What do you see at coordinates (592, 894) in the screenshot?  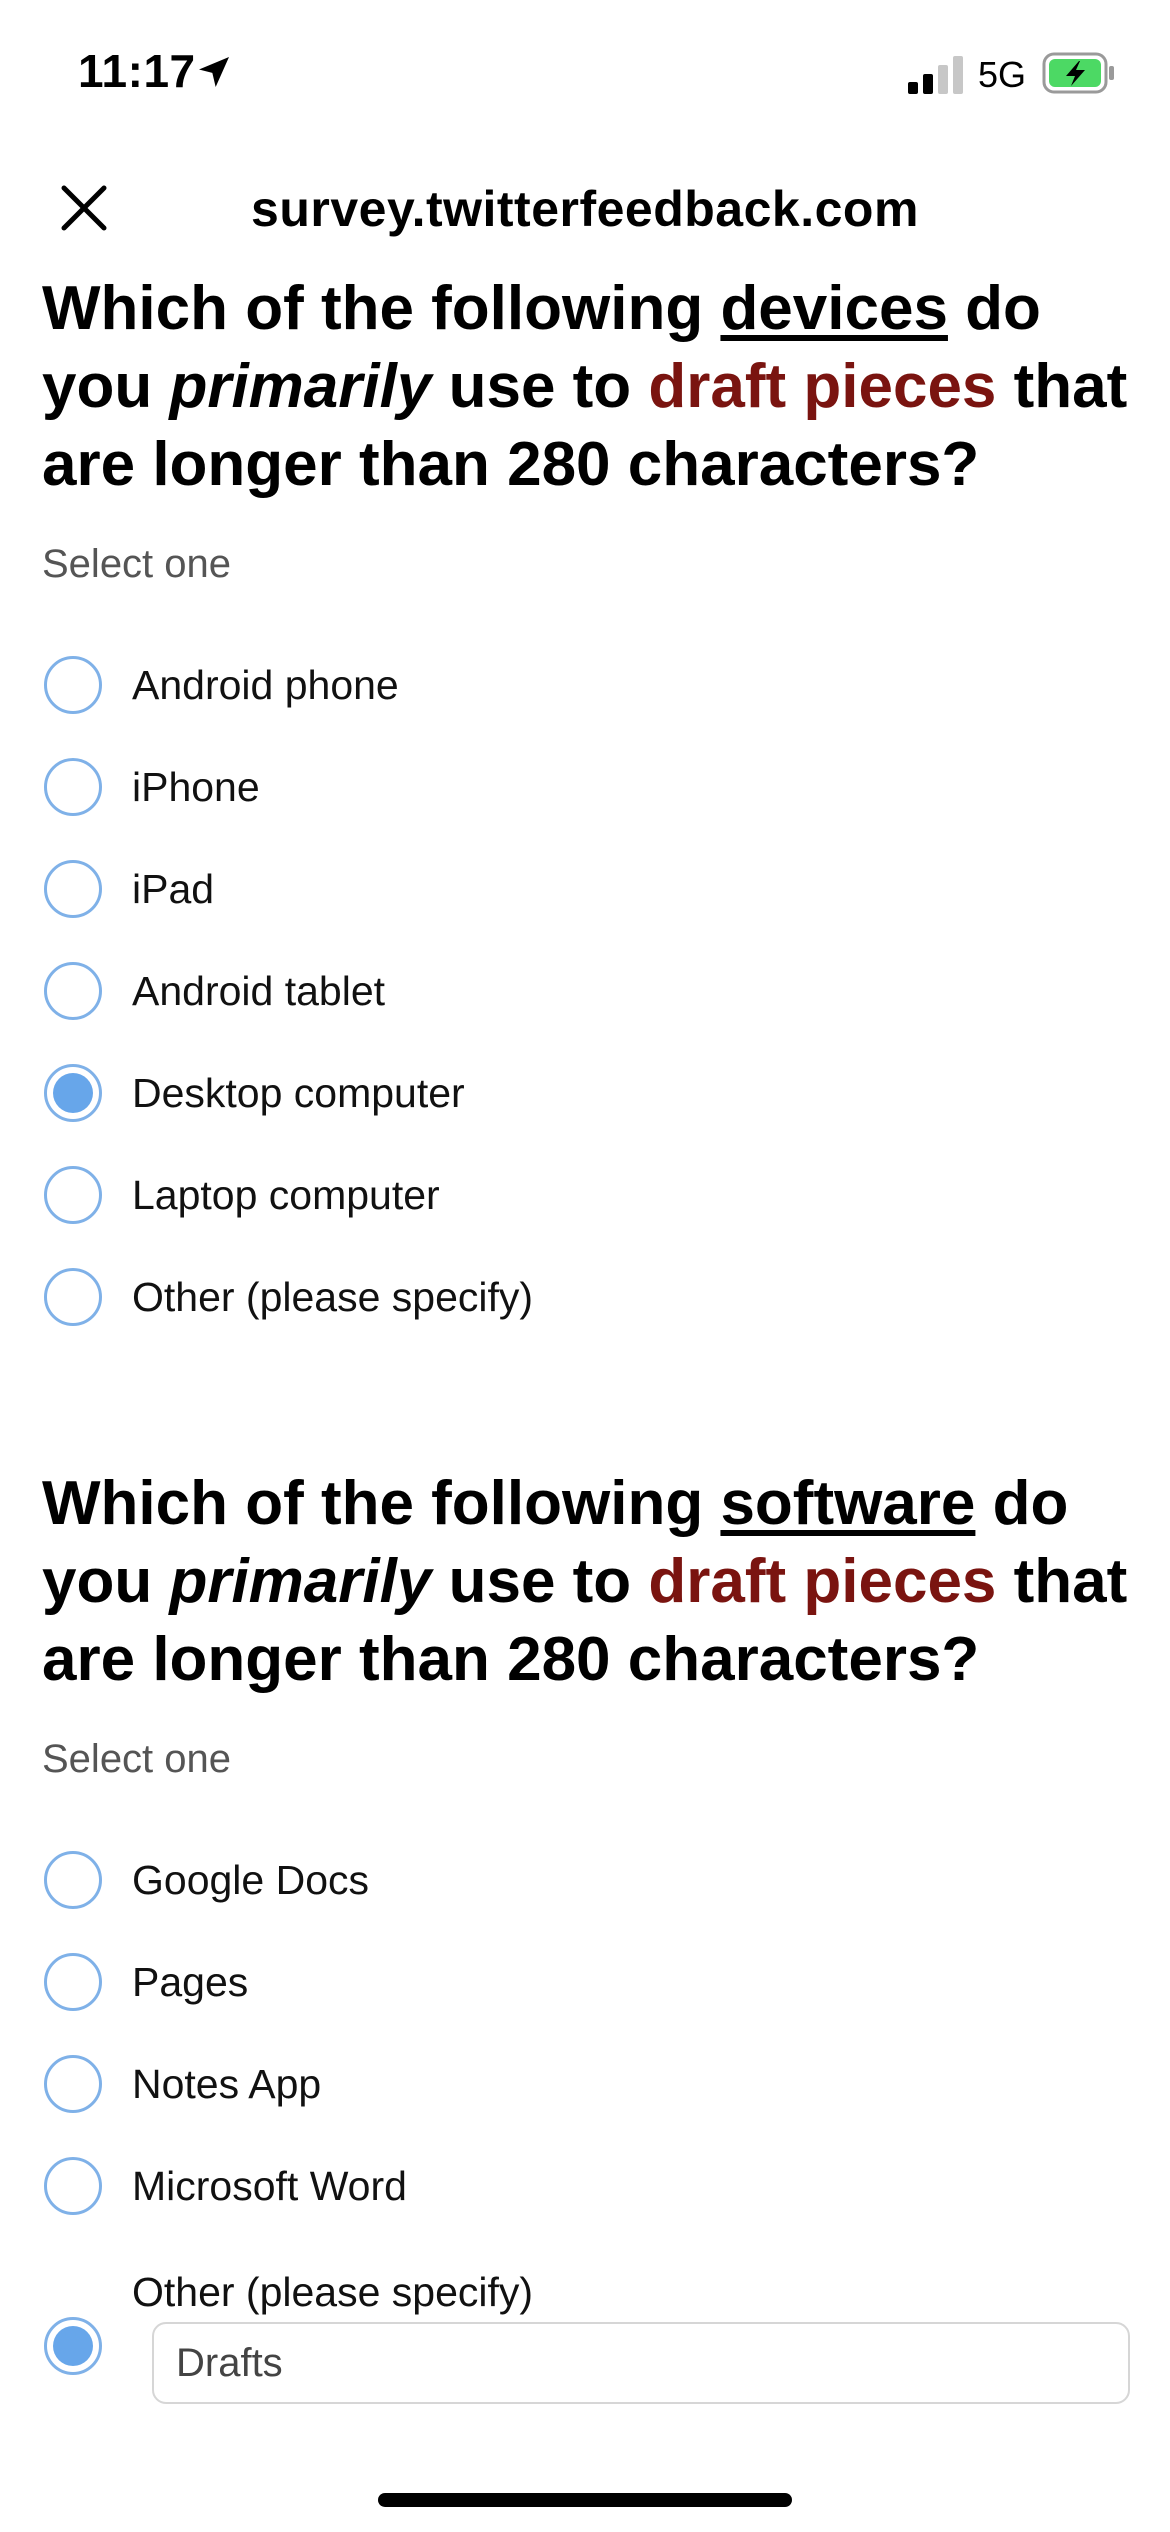 I see `option-ipad: iPad` at bounding box center [592, 894].